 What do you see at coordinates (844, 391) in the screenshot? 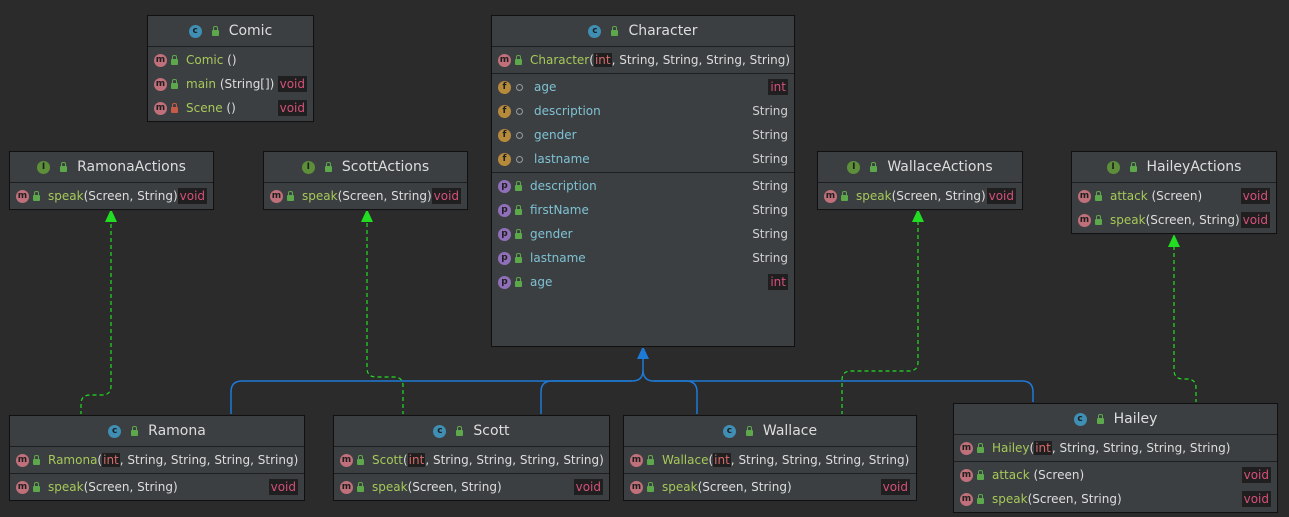
I see `inherit-line-hailey` at bounding box center [844, 391].